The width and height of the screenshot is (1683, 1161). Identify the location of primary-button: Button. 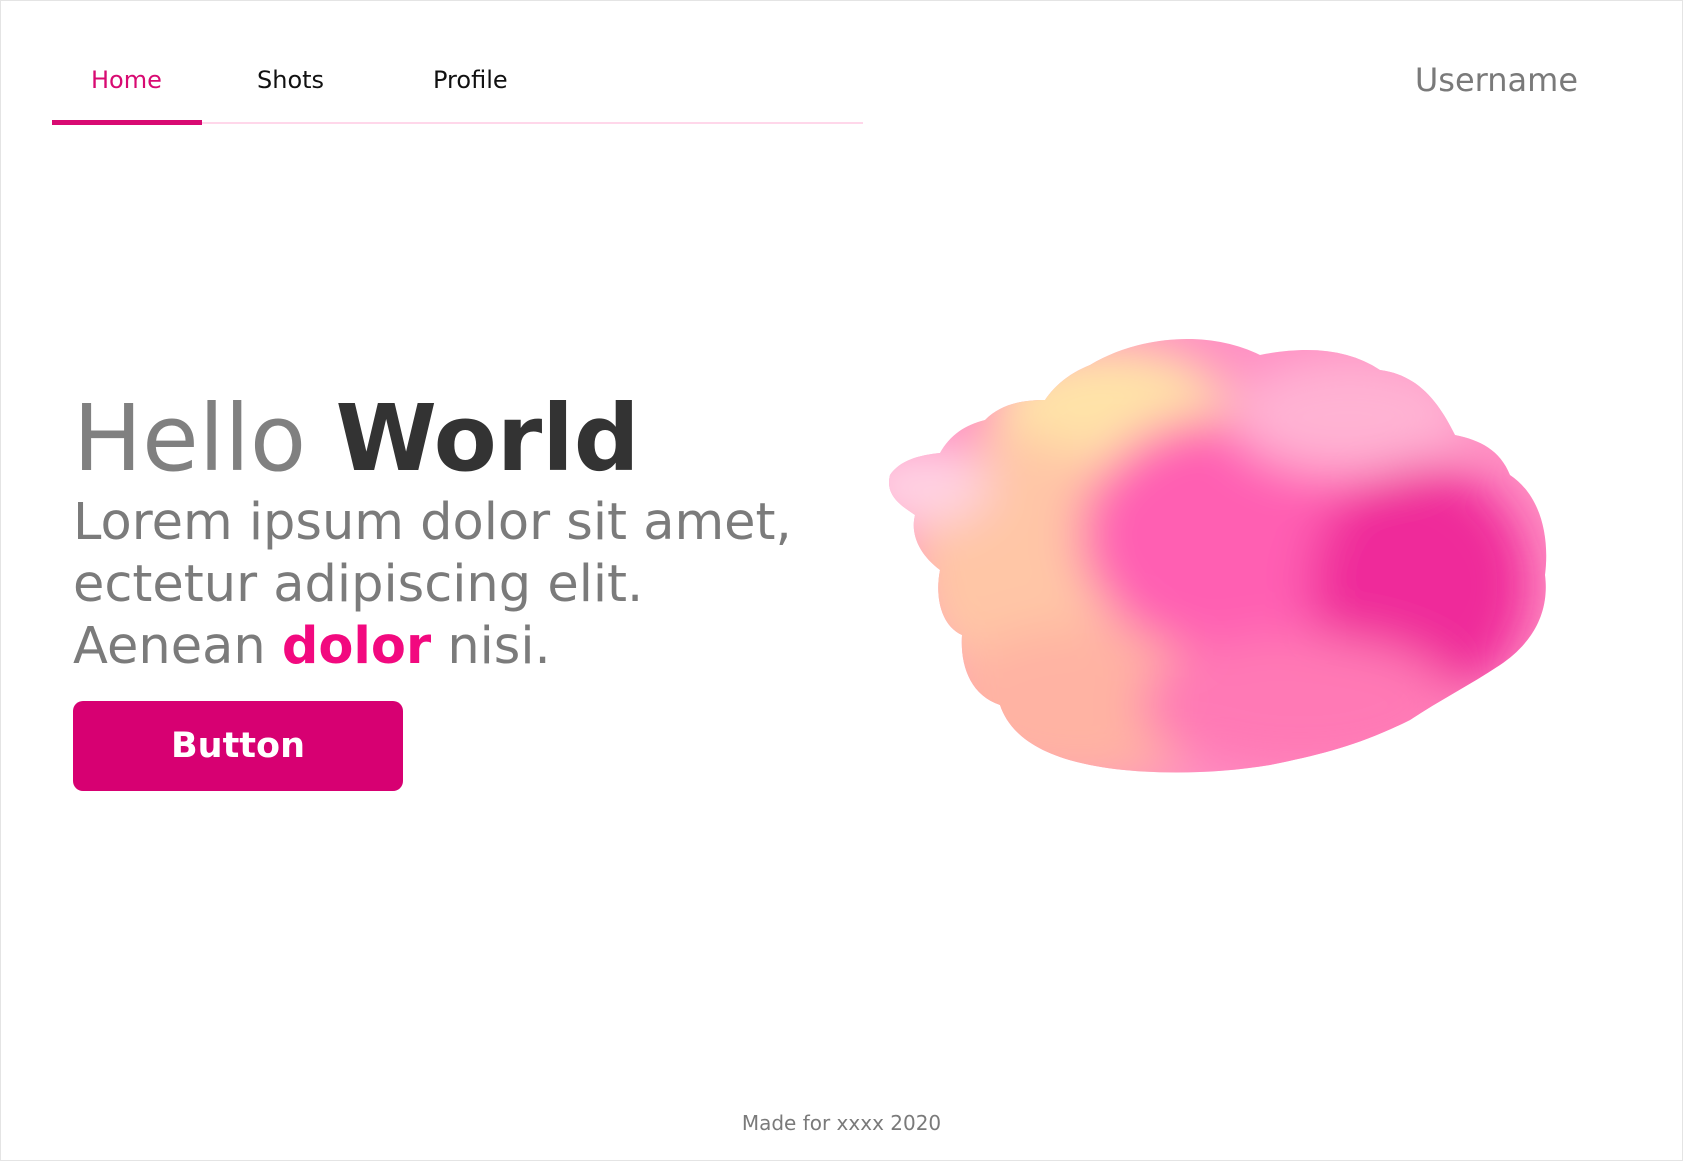
(238, 746).